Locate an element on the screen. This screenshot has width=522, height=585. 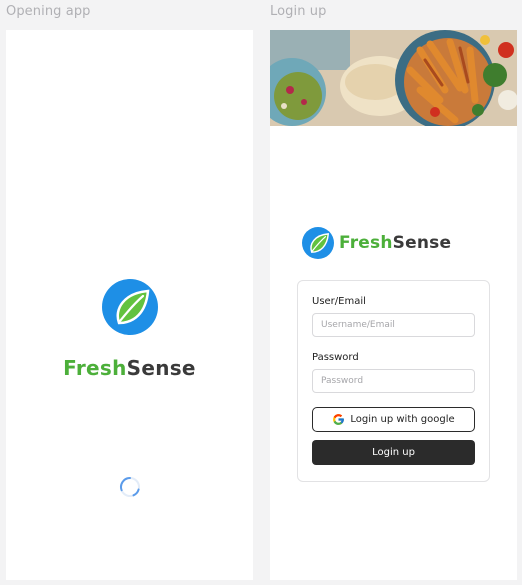
brand-logo-row: FreshSense is located at coordinates (376, 243).